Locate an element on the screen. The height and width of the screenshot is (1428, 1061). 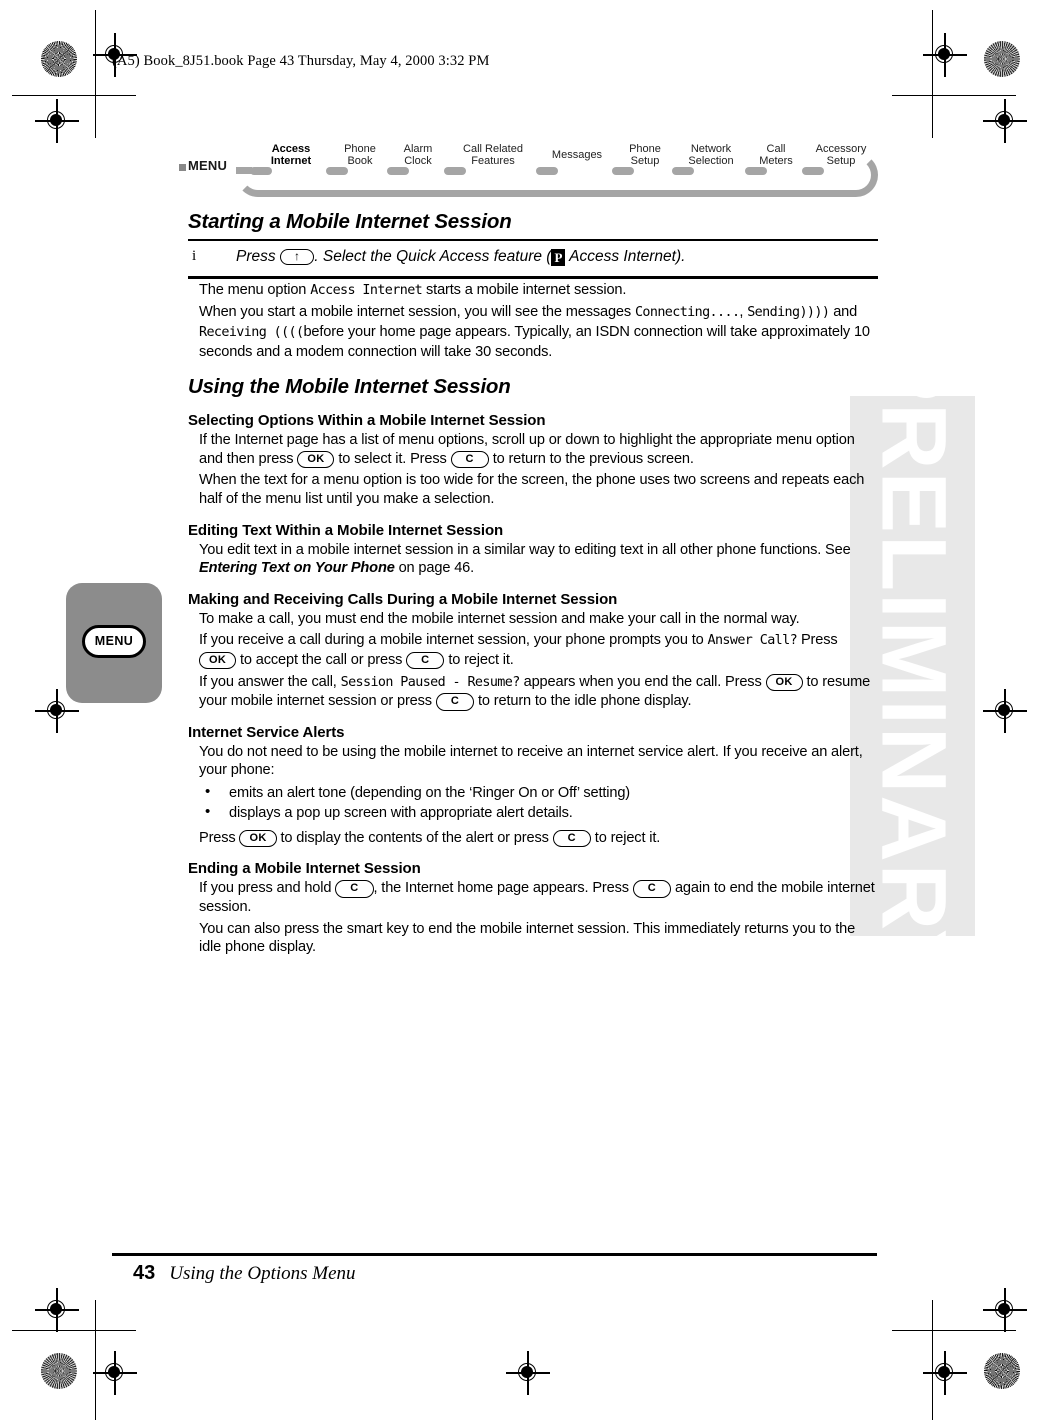
registration-mark-left is located at coordinates (57, 121).